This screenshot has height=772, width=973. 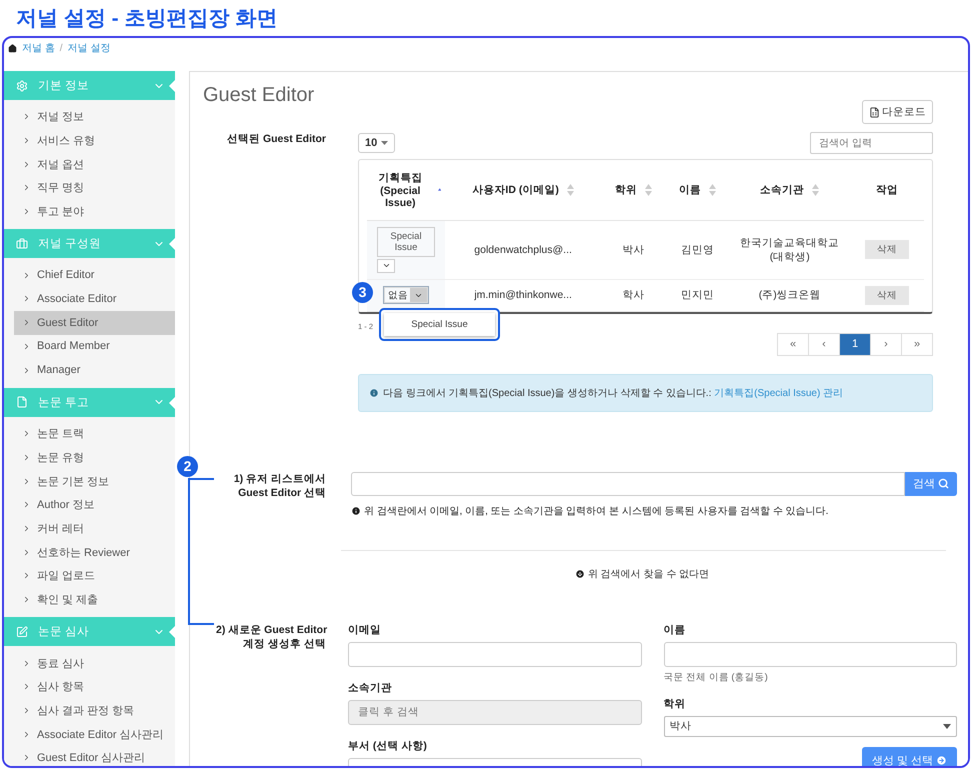 I want to click on field-label: 학위, so click(x=675, y=703).